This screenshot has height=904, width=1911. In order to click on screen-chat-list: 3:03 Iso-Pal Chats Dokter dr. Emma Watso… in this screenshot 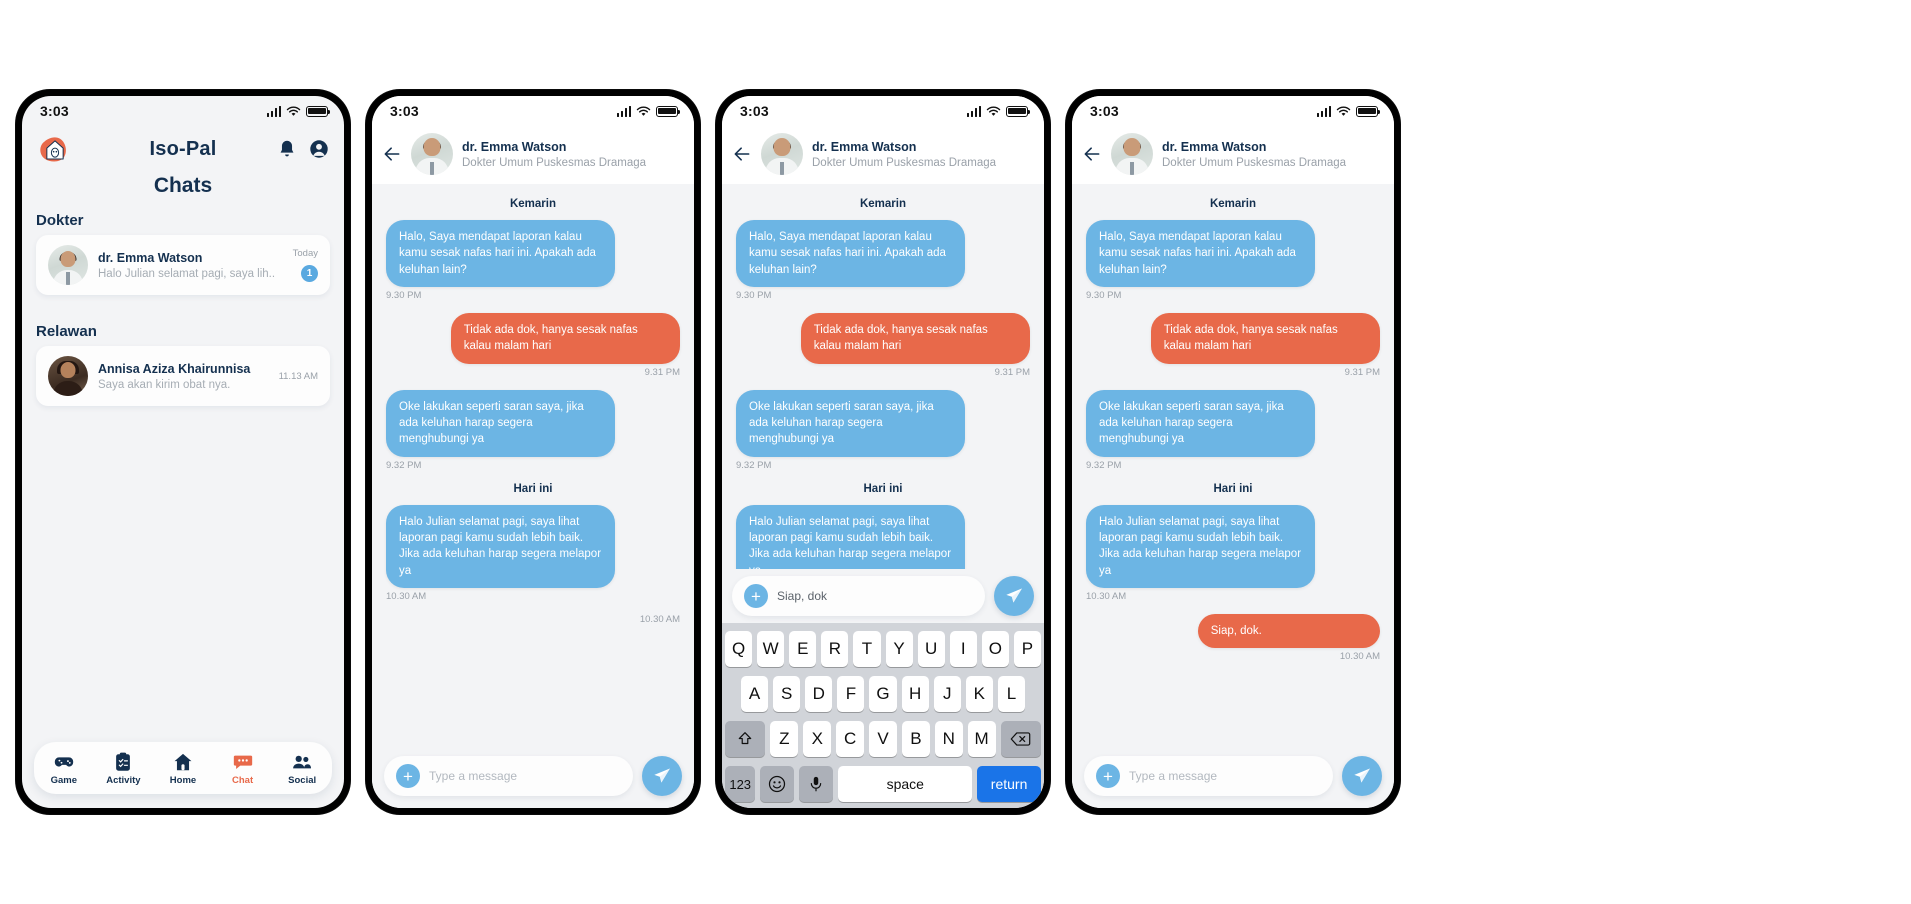, I will do `click(183, 452)`.